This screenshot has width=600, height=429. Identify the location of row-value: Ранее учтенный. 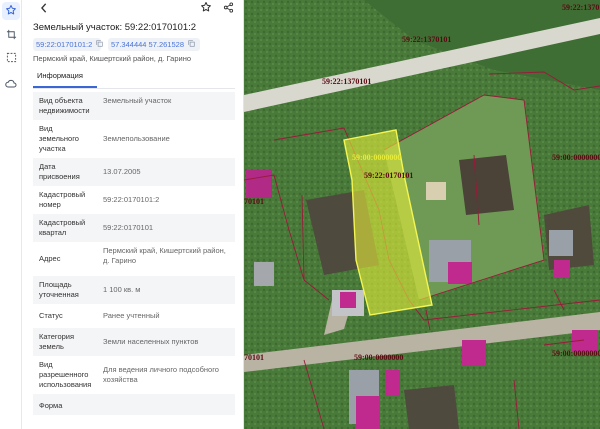
(131, 315).